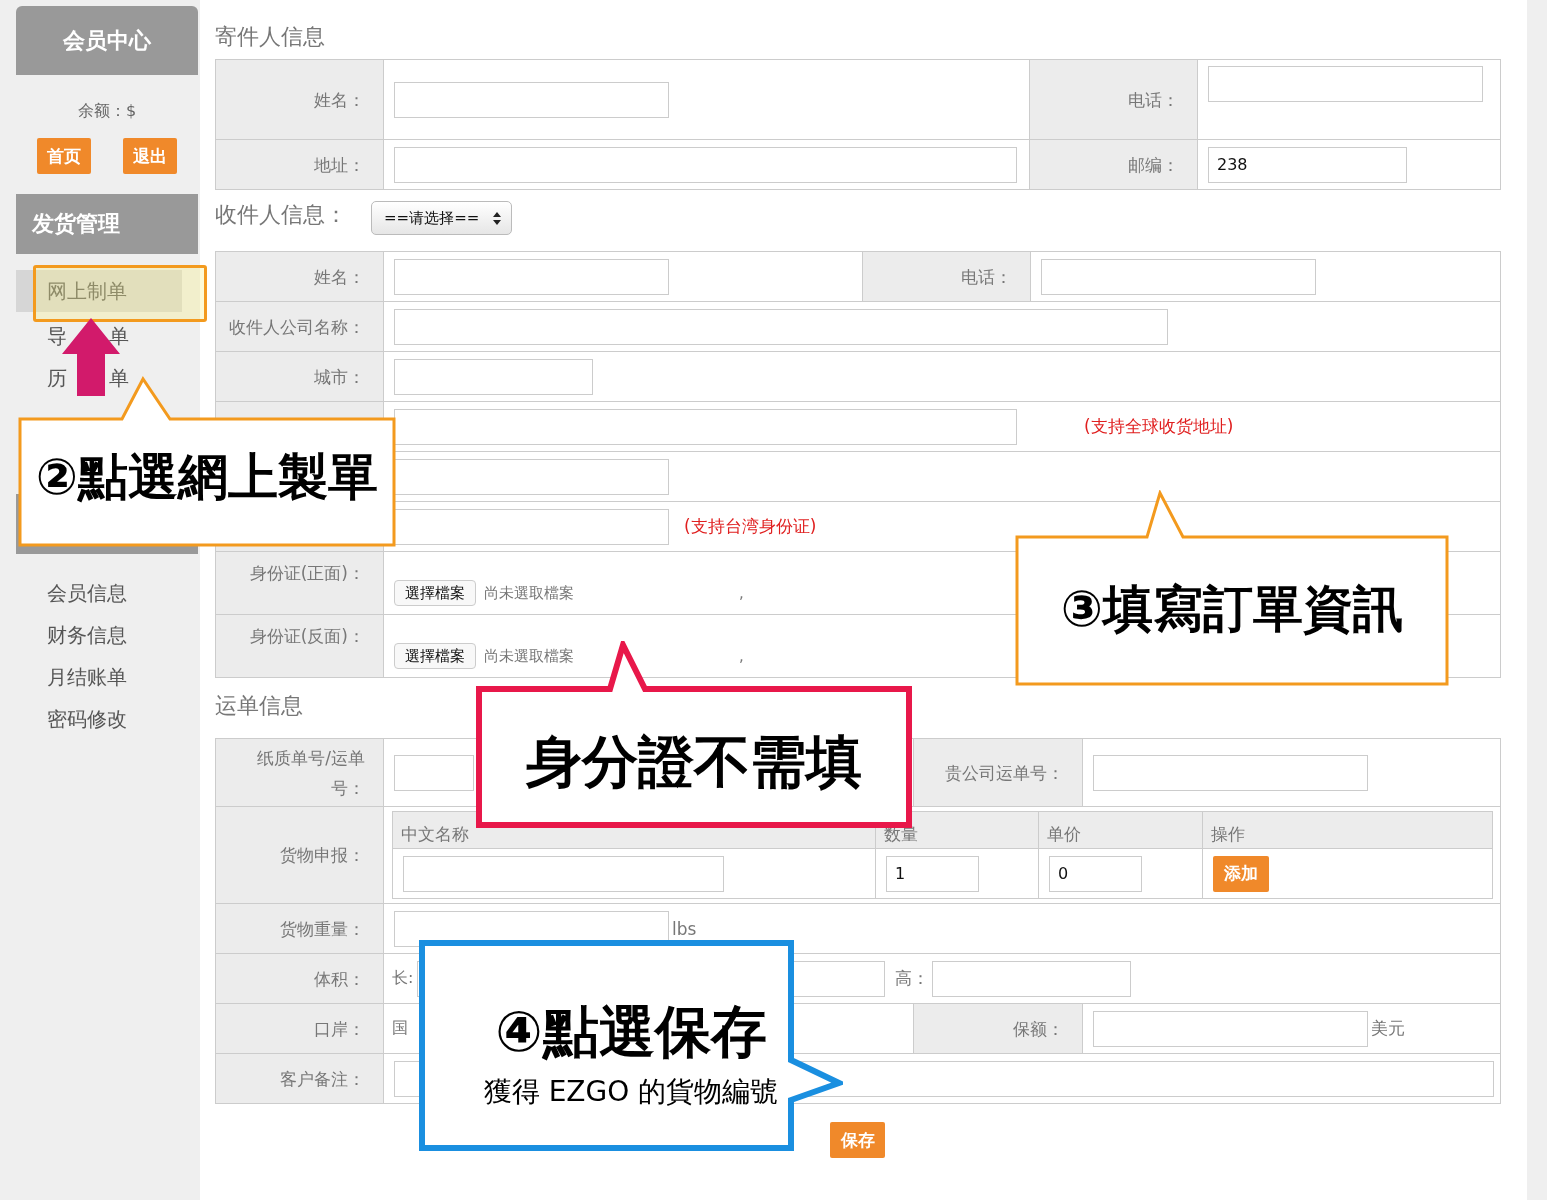 The width and height of the screenshot is (1547, 1200). Describe the element at coordinates (57, 336) in the screenshot. I see `sidebar-item: 导` at that location.